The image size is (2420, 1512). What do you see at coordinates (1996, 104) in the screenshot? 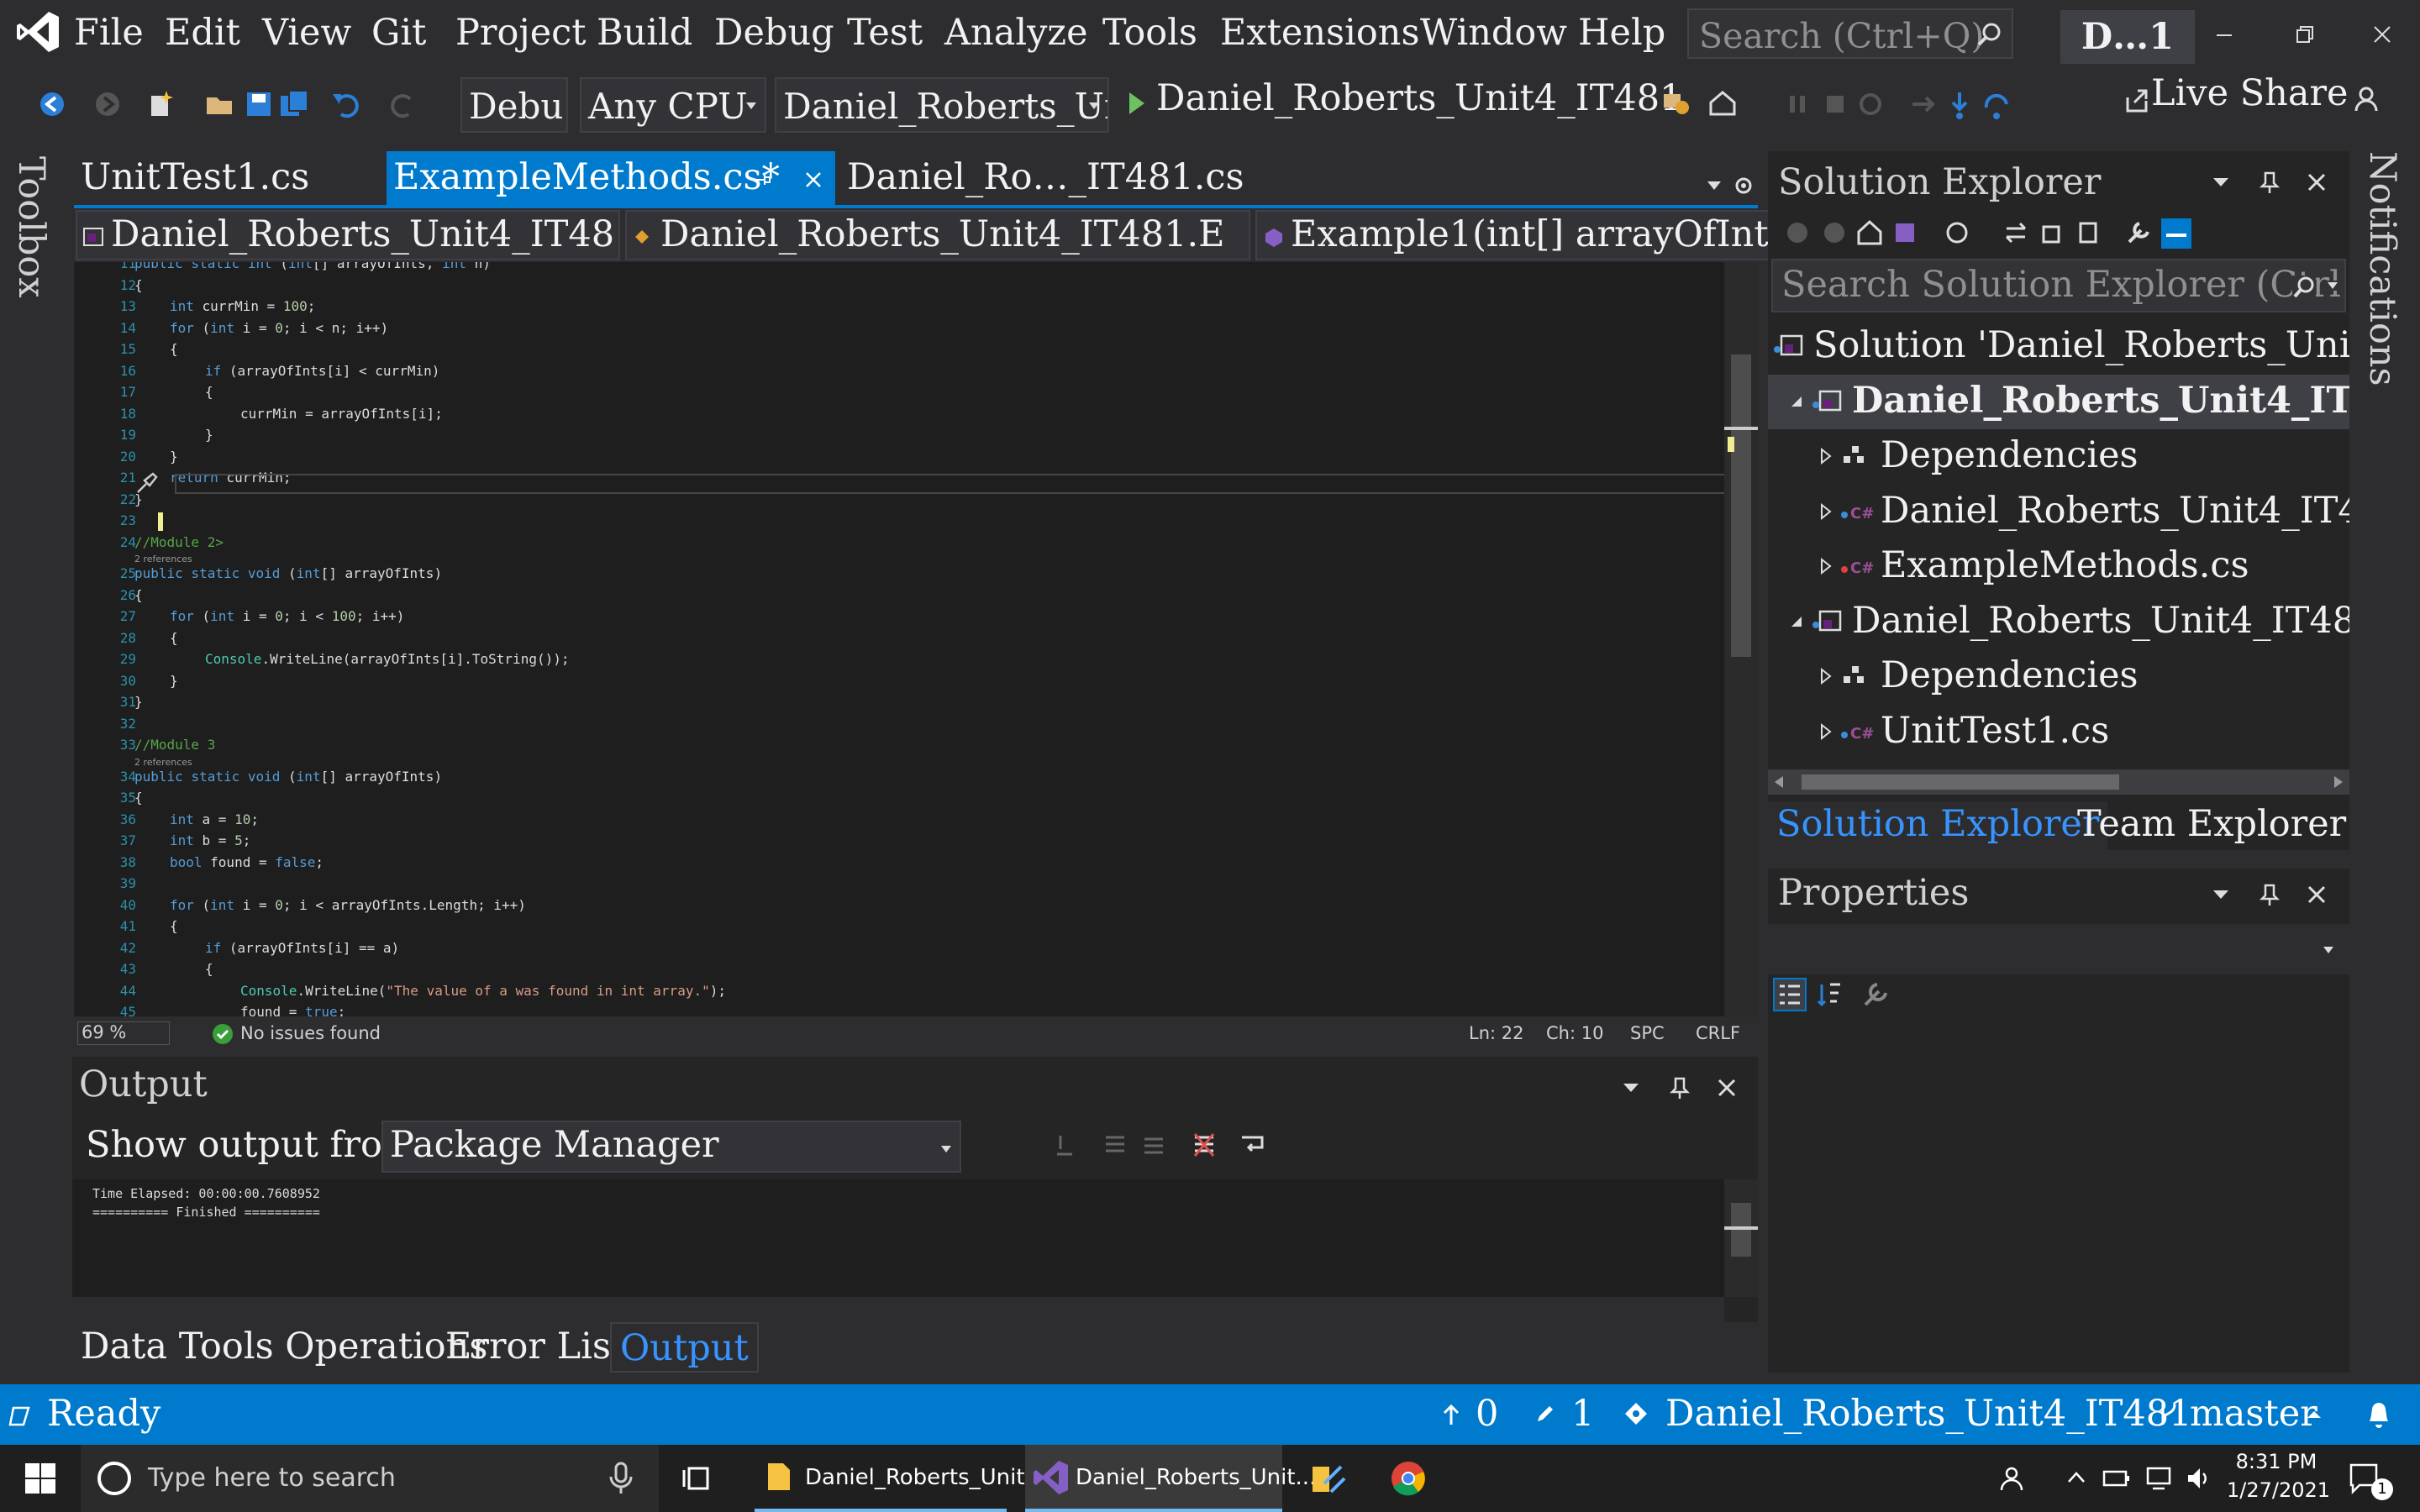
I see `step-over-icon` at bounding box center [1996, 104].